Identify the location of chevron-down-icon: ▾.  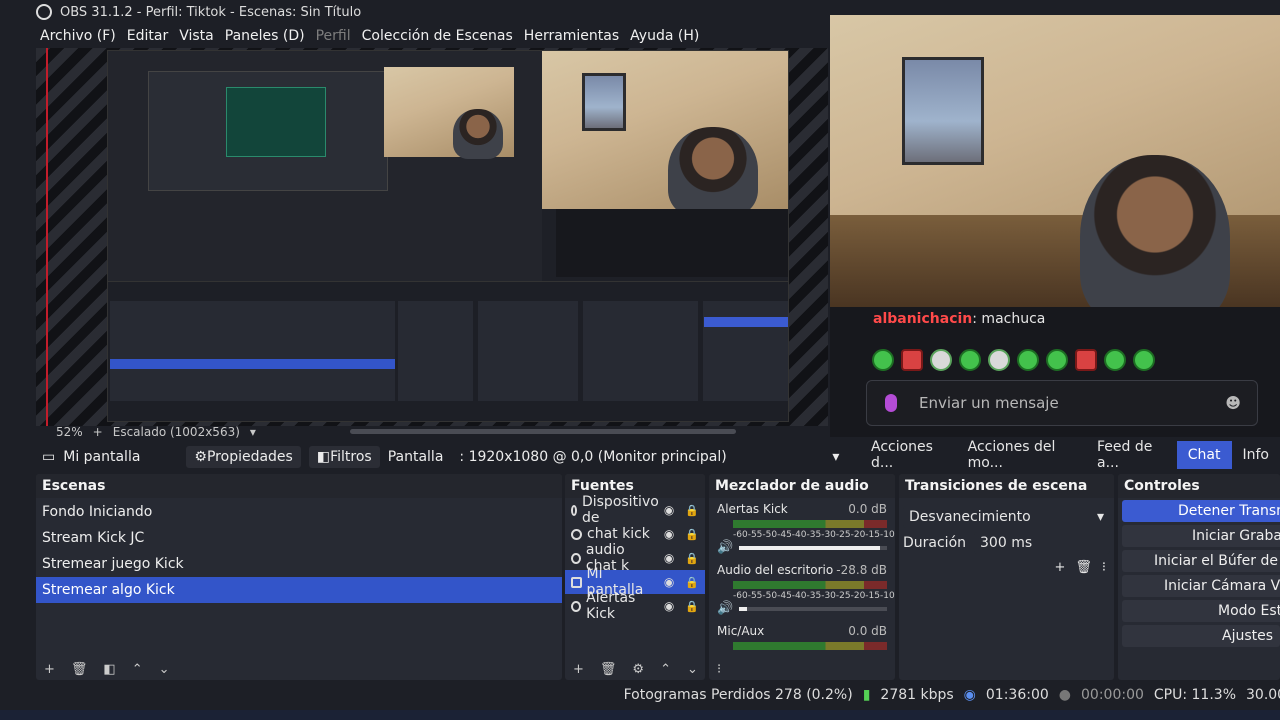
(253, 432).